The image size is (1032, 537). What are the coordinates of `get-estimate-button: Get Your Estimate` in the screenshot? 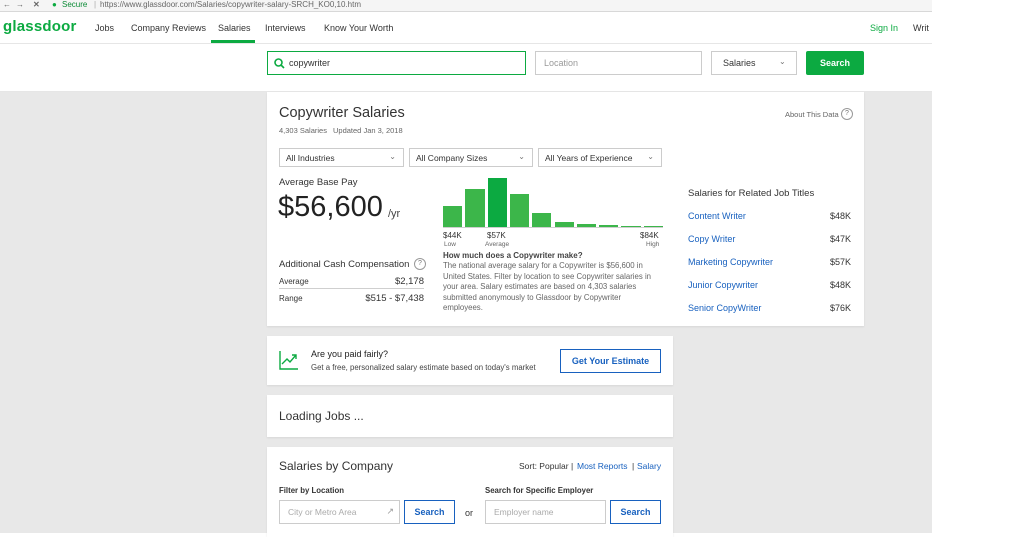 It's located at (610, 361).